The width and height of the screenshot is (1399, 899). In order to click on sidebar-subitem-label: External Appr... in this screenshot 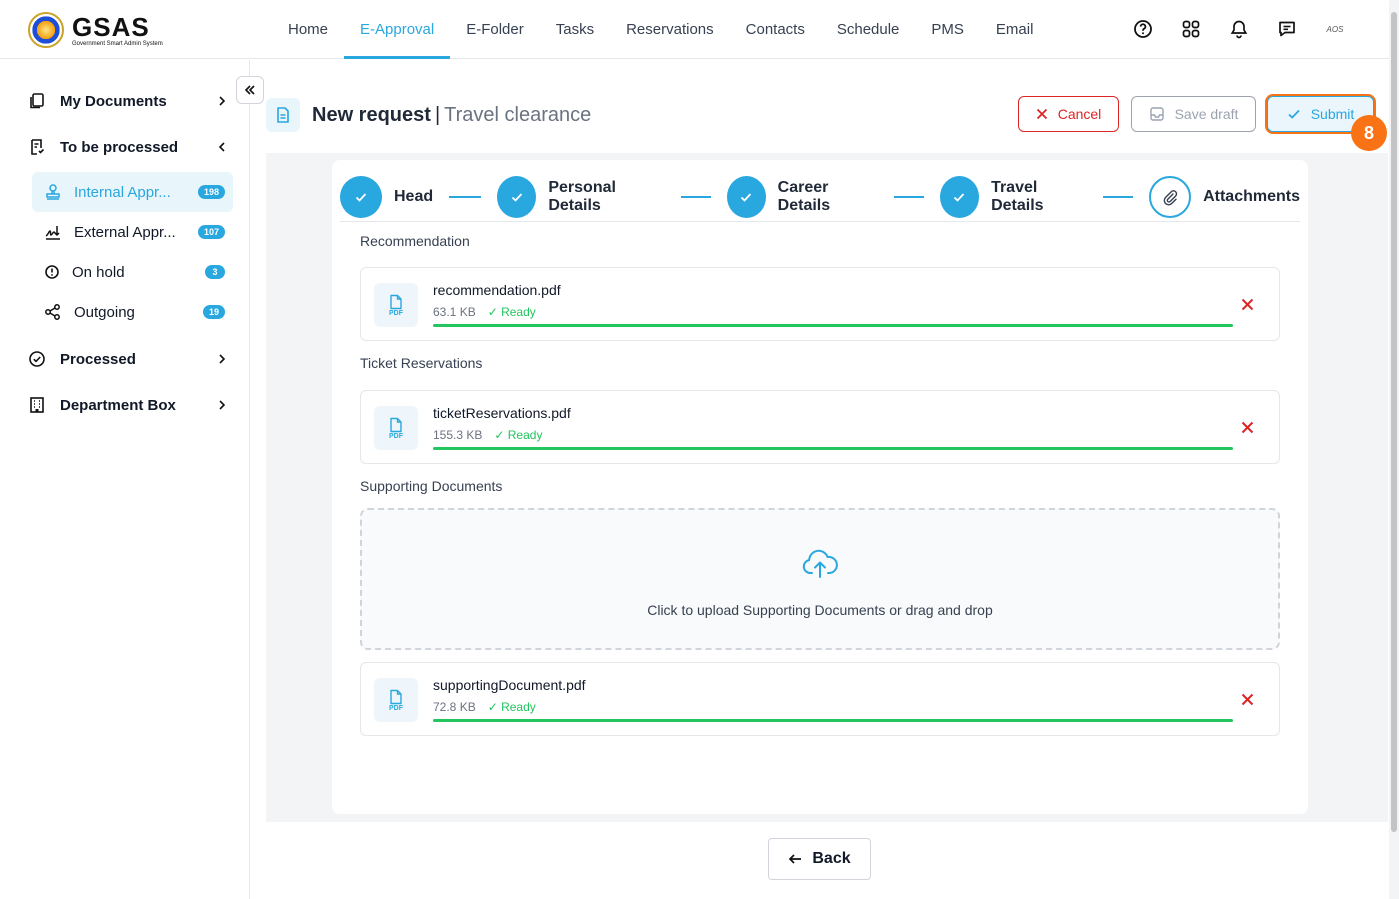, I will do `click(125, 232)`.